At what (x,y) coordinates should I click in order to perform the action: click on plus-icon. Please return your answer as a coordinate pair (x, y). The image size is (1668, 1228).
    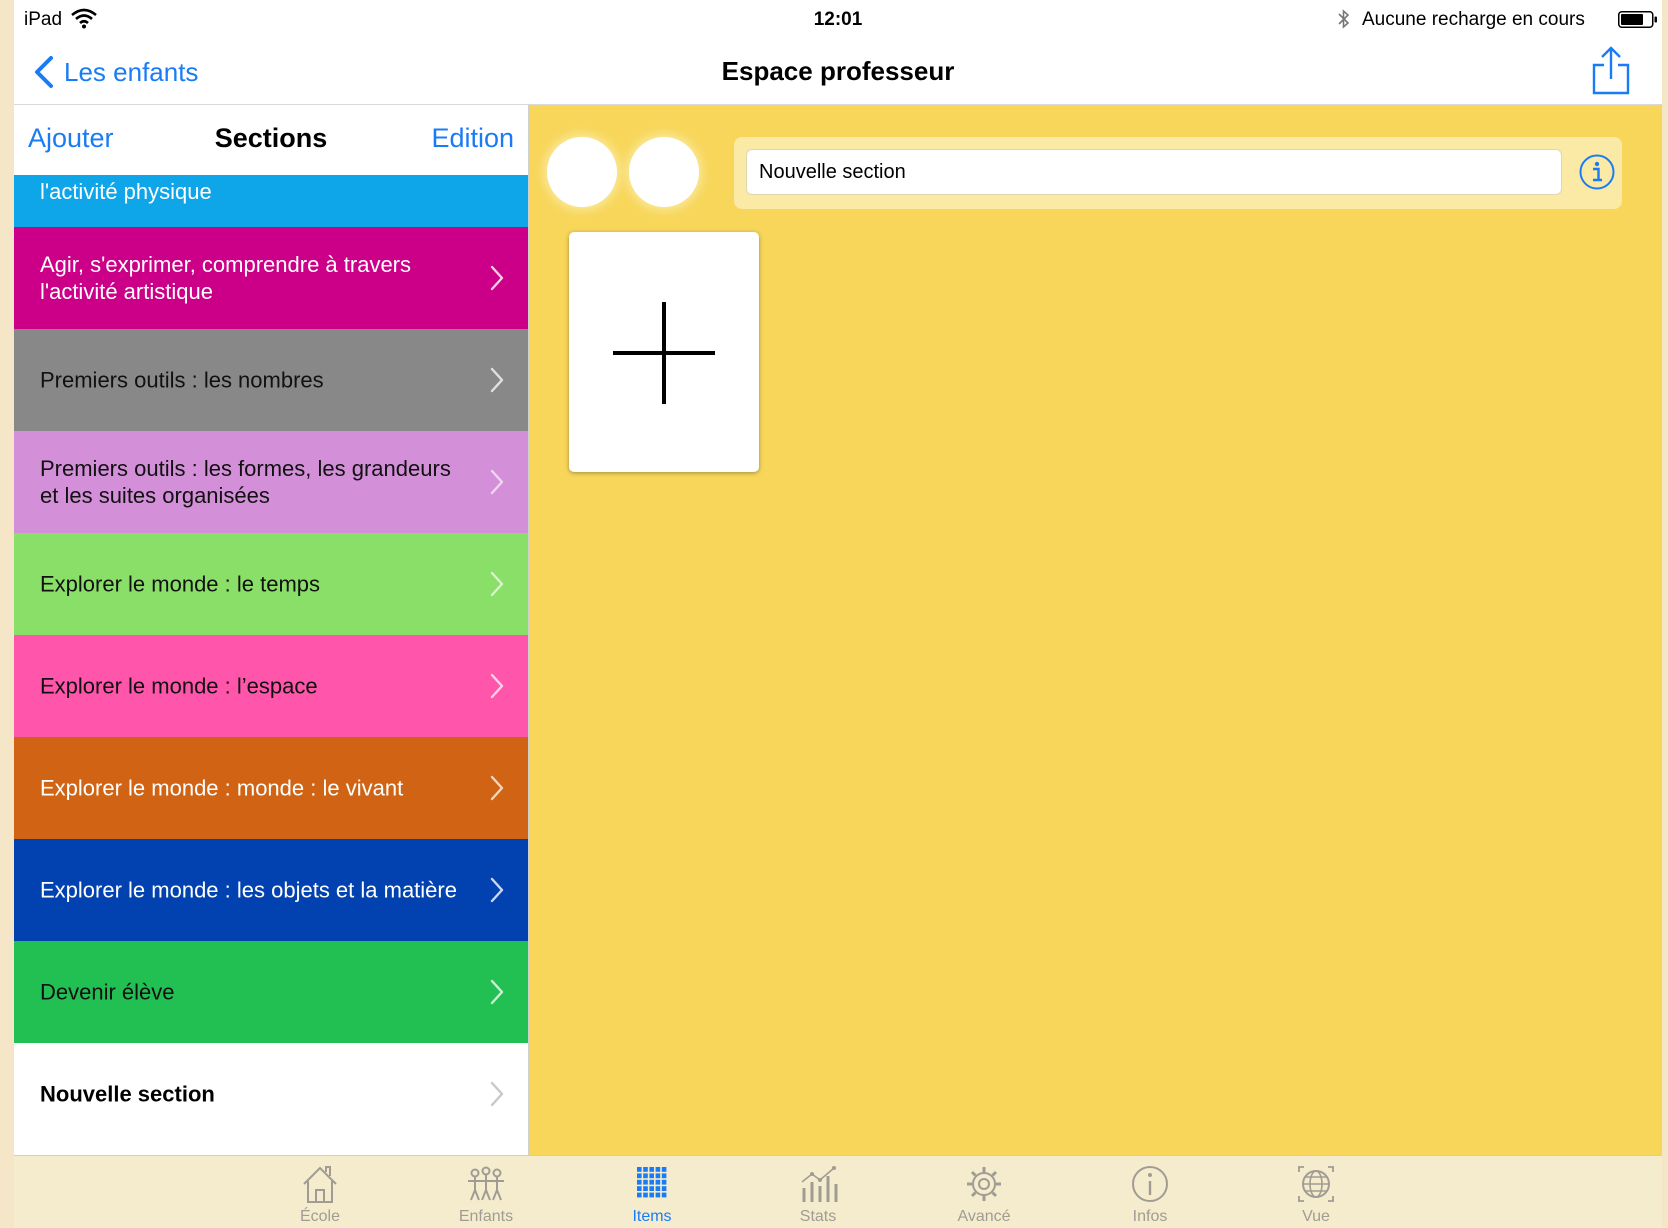
    Looking at the image, I should click on (664, 353).